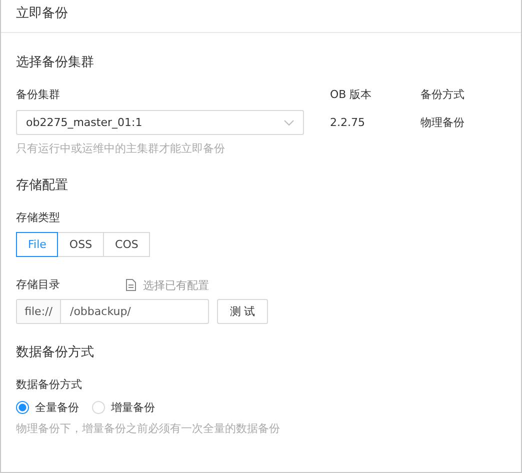  I want to click on prefix-addon: file://, so click(39, 311).